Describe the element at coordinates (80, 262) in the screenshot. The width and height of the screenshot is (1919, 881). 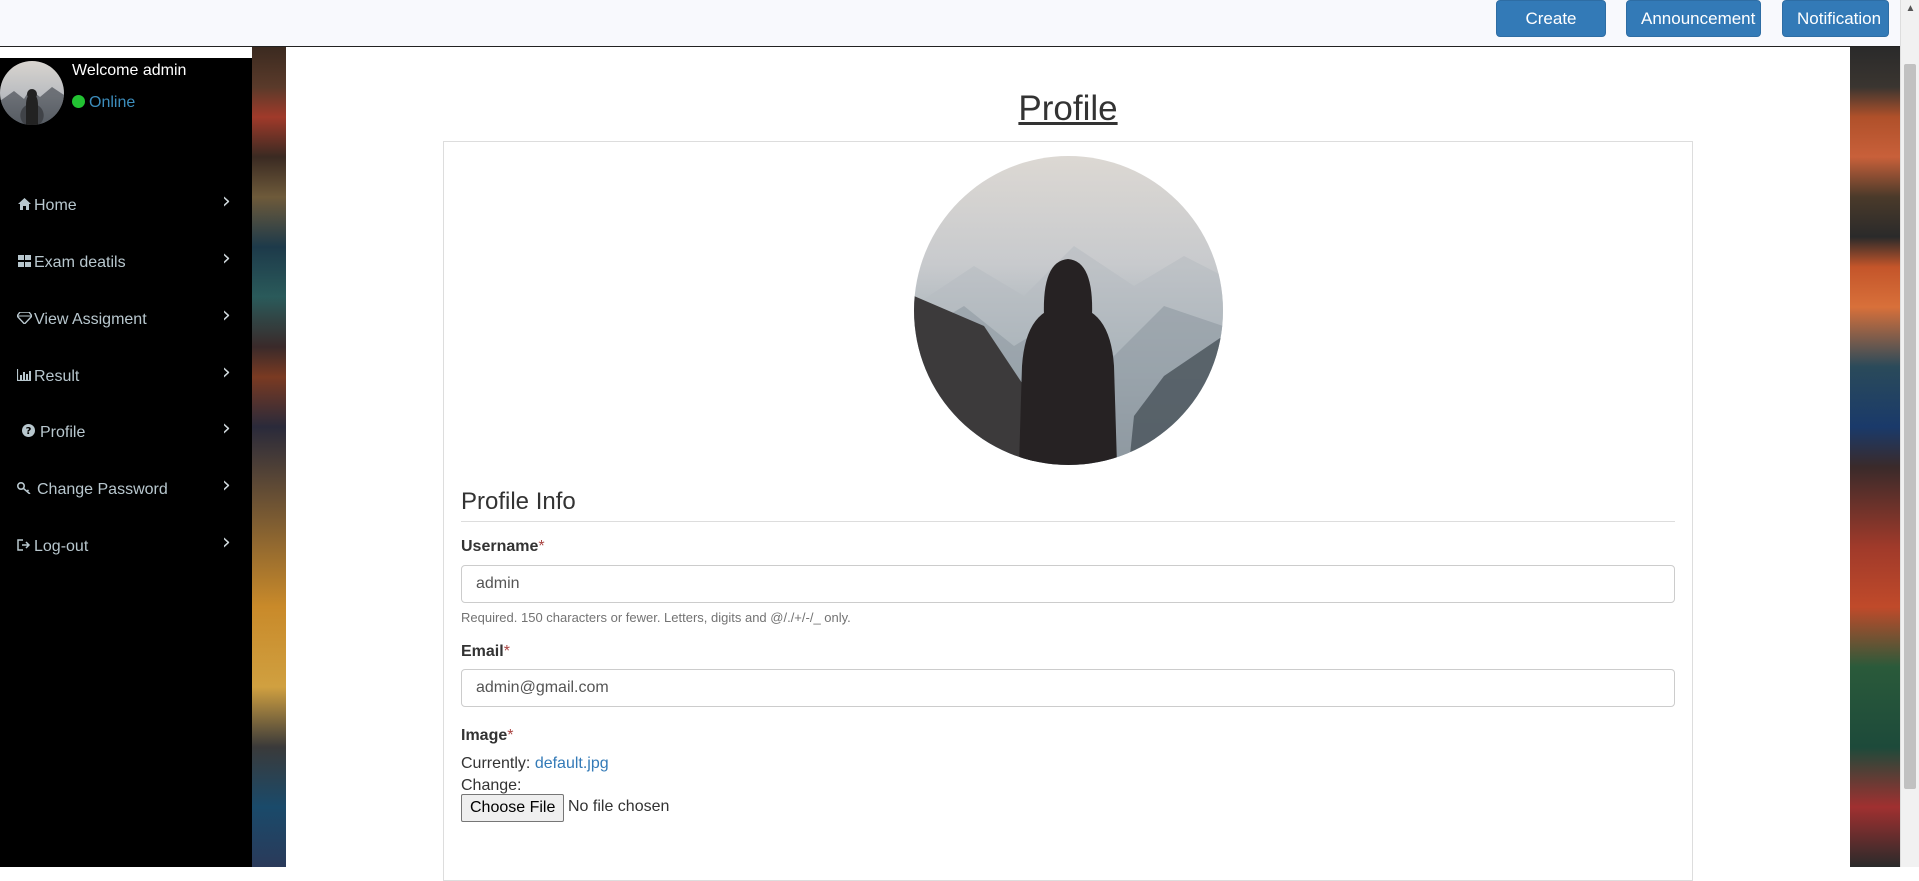
I see `sidebar-item-label: Exam deatils` at that location.